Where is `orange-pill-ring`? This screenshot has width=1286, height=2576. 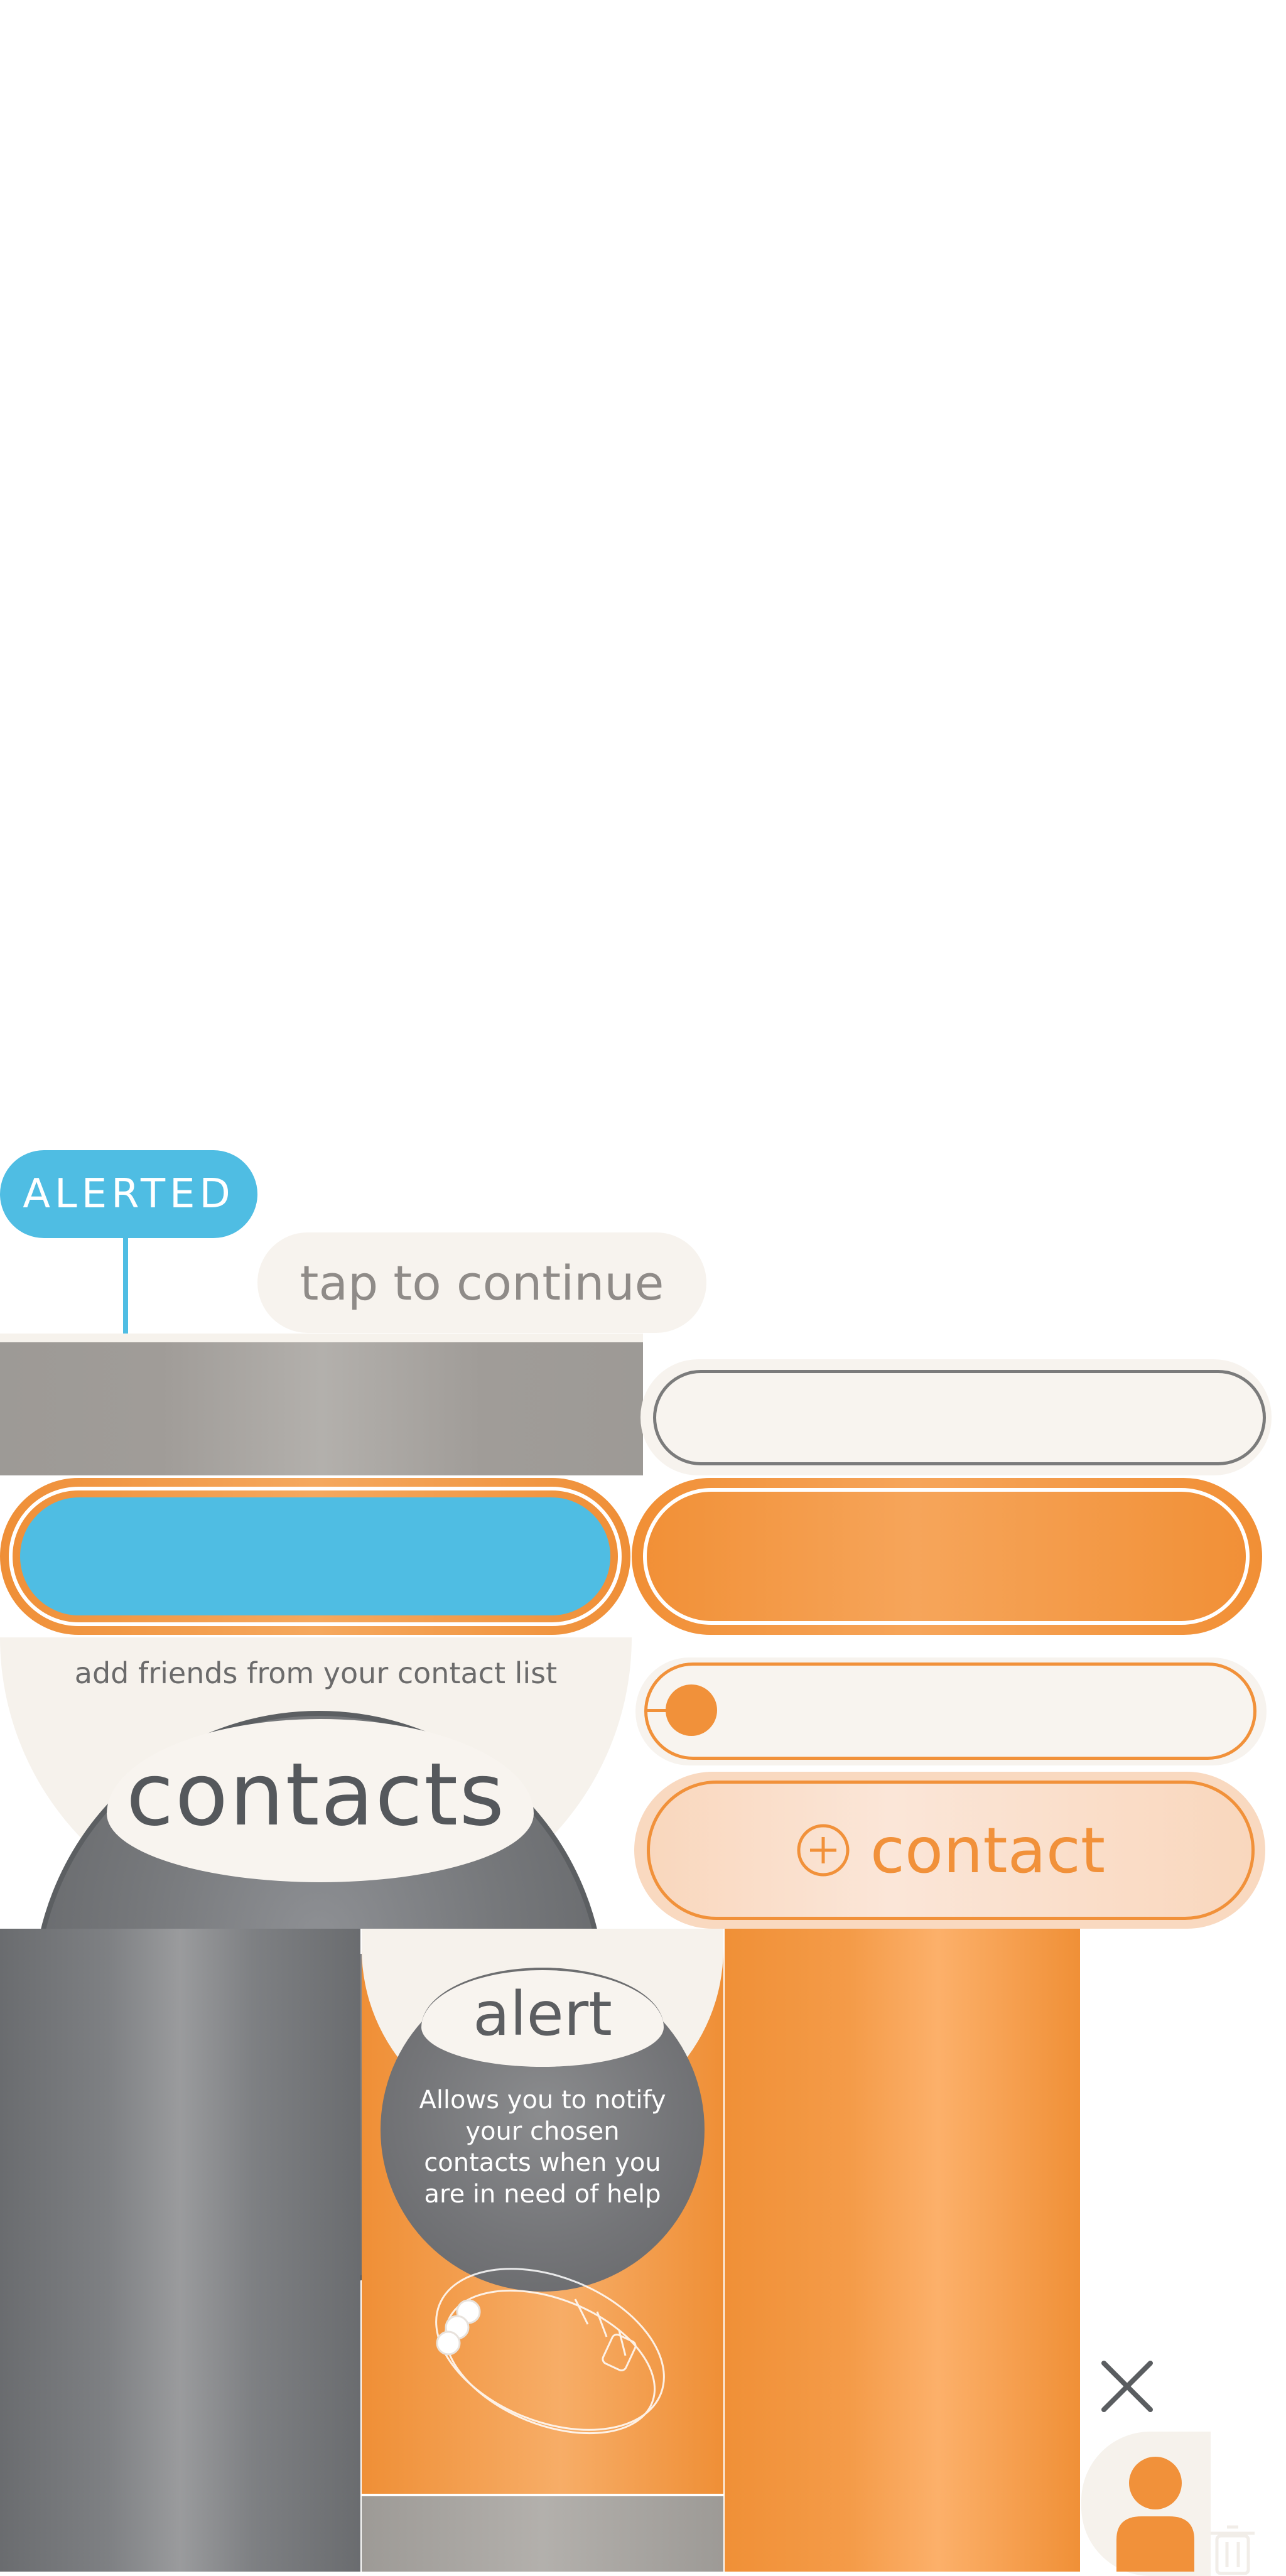 orange-pill-ring is located at coordinates (947, 1556).